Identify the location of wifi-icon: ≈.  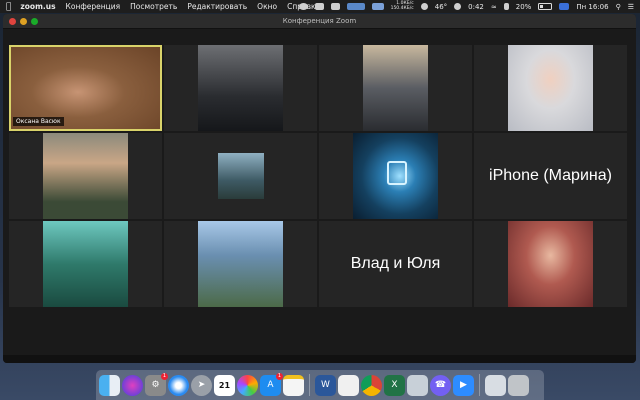
(494, 7).